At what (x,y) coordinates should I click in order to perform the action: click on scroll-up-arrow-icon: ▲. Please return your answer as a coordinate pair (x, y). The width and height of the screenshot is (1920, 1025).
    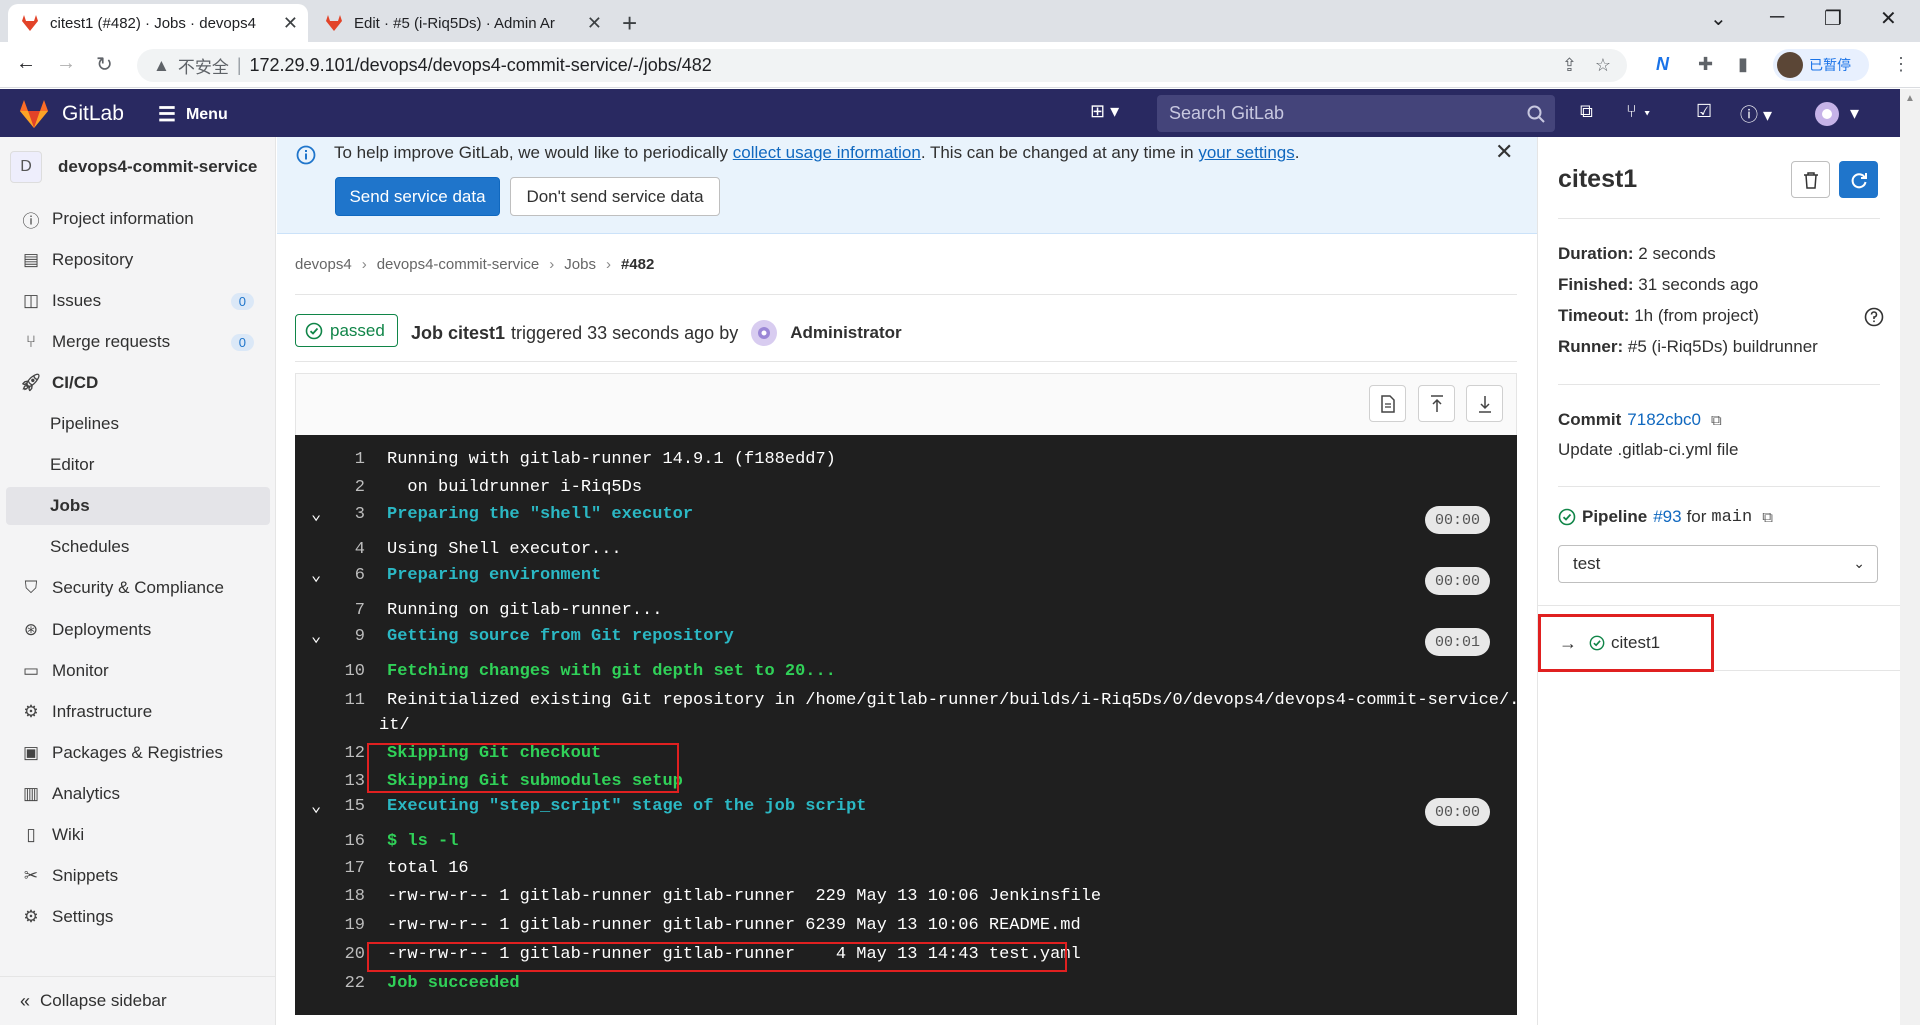
    Looking at the image, I should click on (1910, 98).